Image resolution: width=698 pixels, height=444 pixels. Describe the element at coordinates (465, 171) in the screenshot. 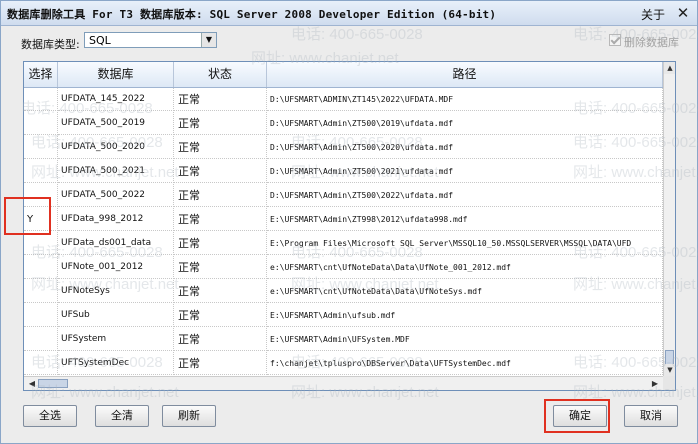

I see `row-path-cell: D:\UFSMART\Admin\ZT500\2021\ufdata.mdf` at that location.